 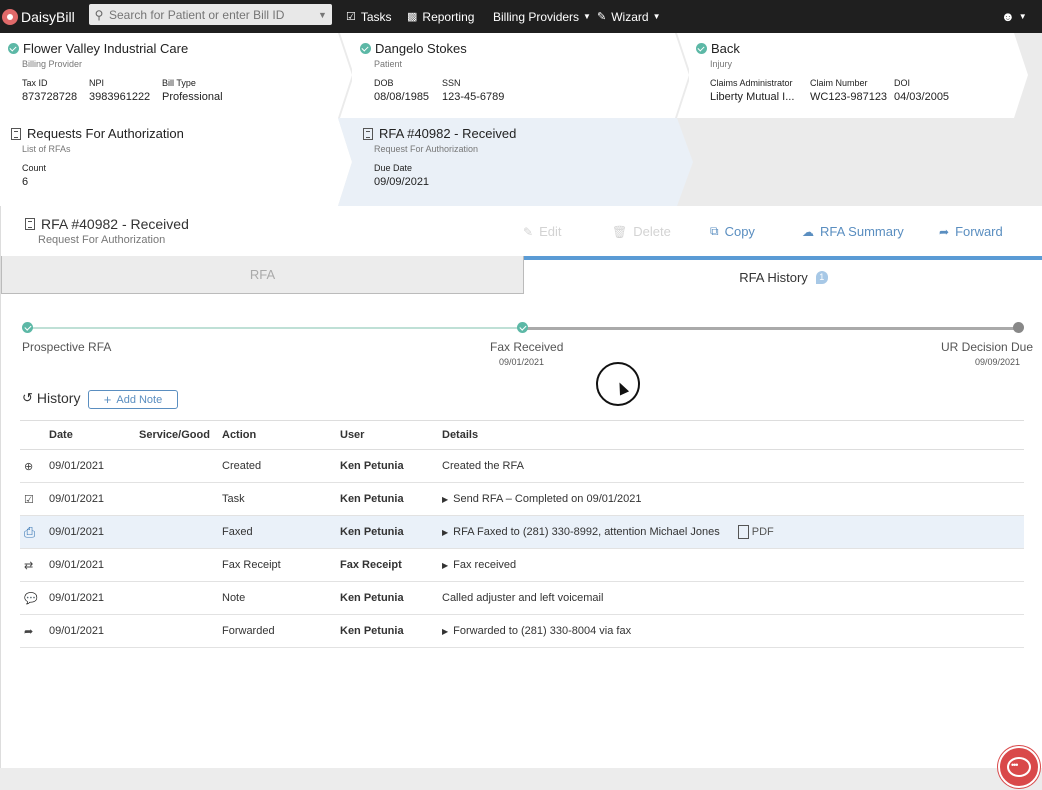 I want to click on column-header: Service/Good, so click(x=174, y=435).